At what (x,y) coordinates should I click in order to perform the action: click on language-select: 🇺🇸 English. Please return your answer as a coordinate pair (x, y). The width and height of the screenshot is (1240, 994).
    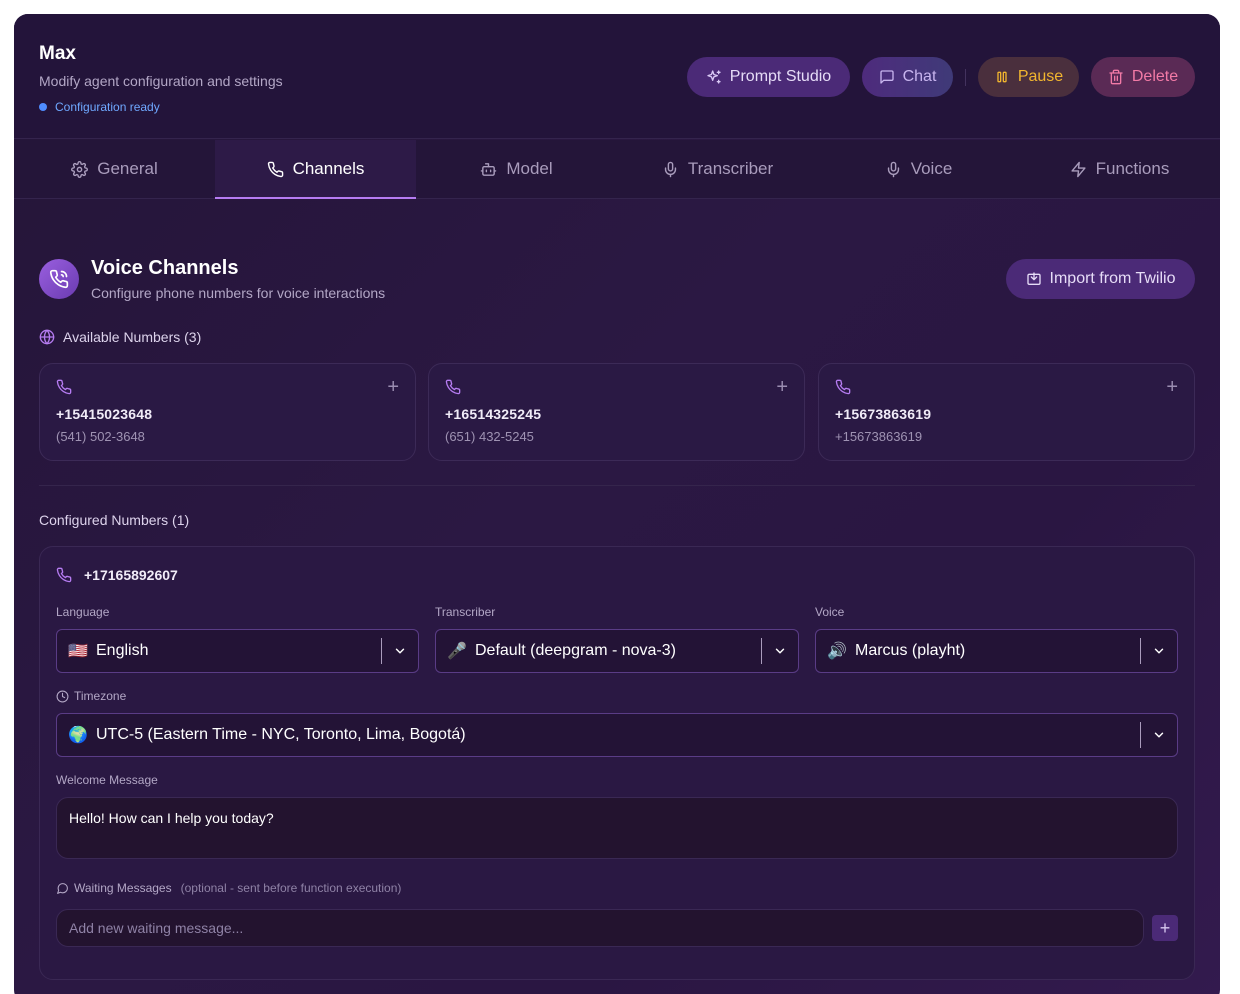
    Looking at the image, I should click on (237, 651).